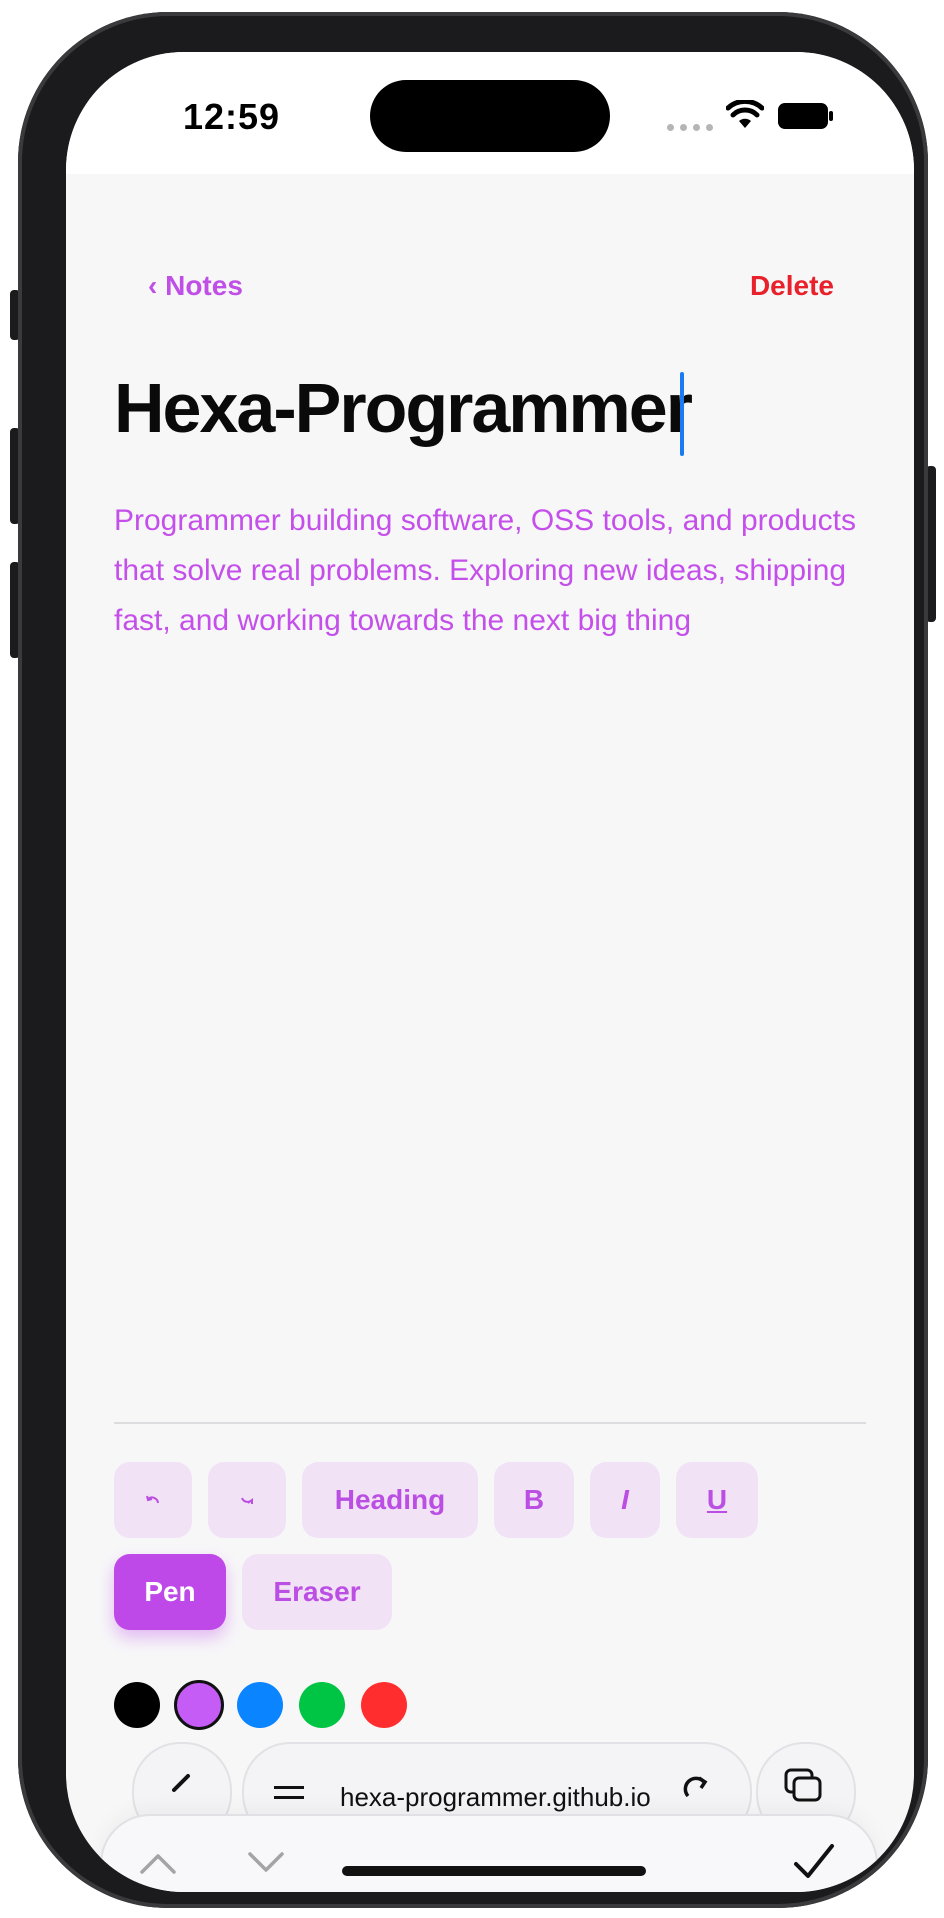 This screenshot has height=1918, width=944. I want to click on text-cursor, so click(682, 414).